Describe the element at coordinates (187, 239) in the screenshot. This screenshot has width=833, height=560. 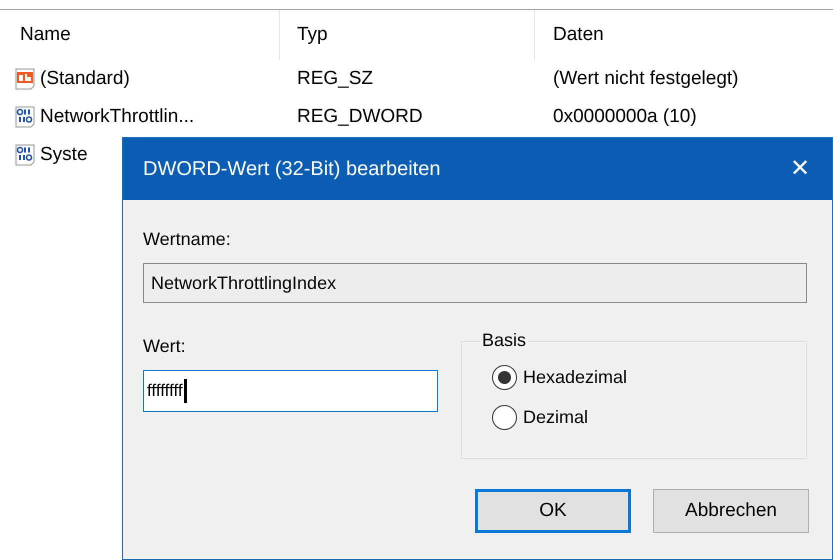
I see `field-label: Wertname:` at that location.